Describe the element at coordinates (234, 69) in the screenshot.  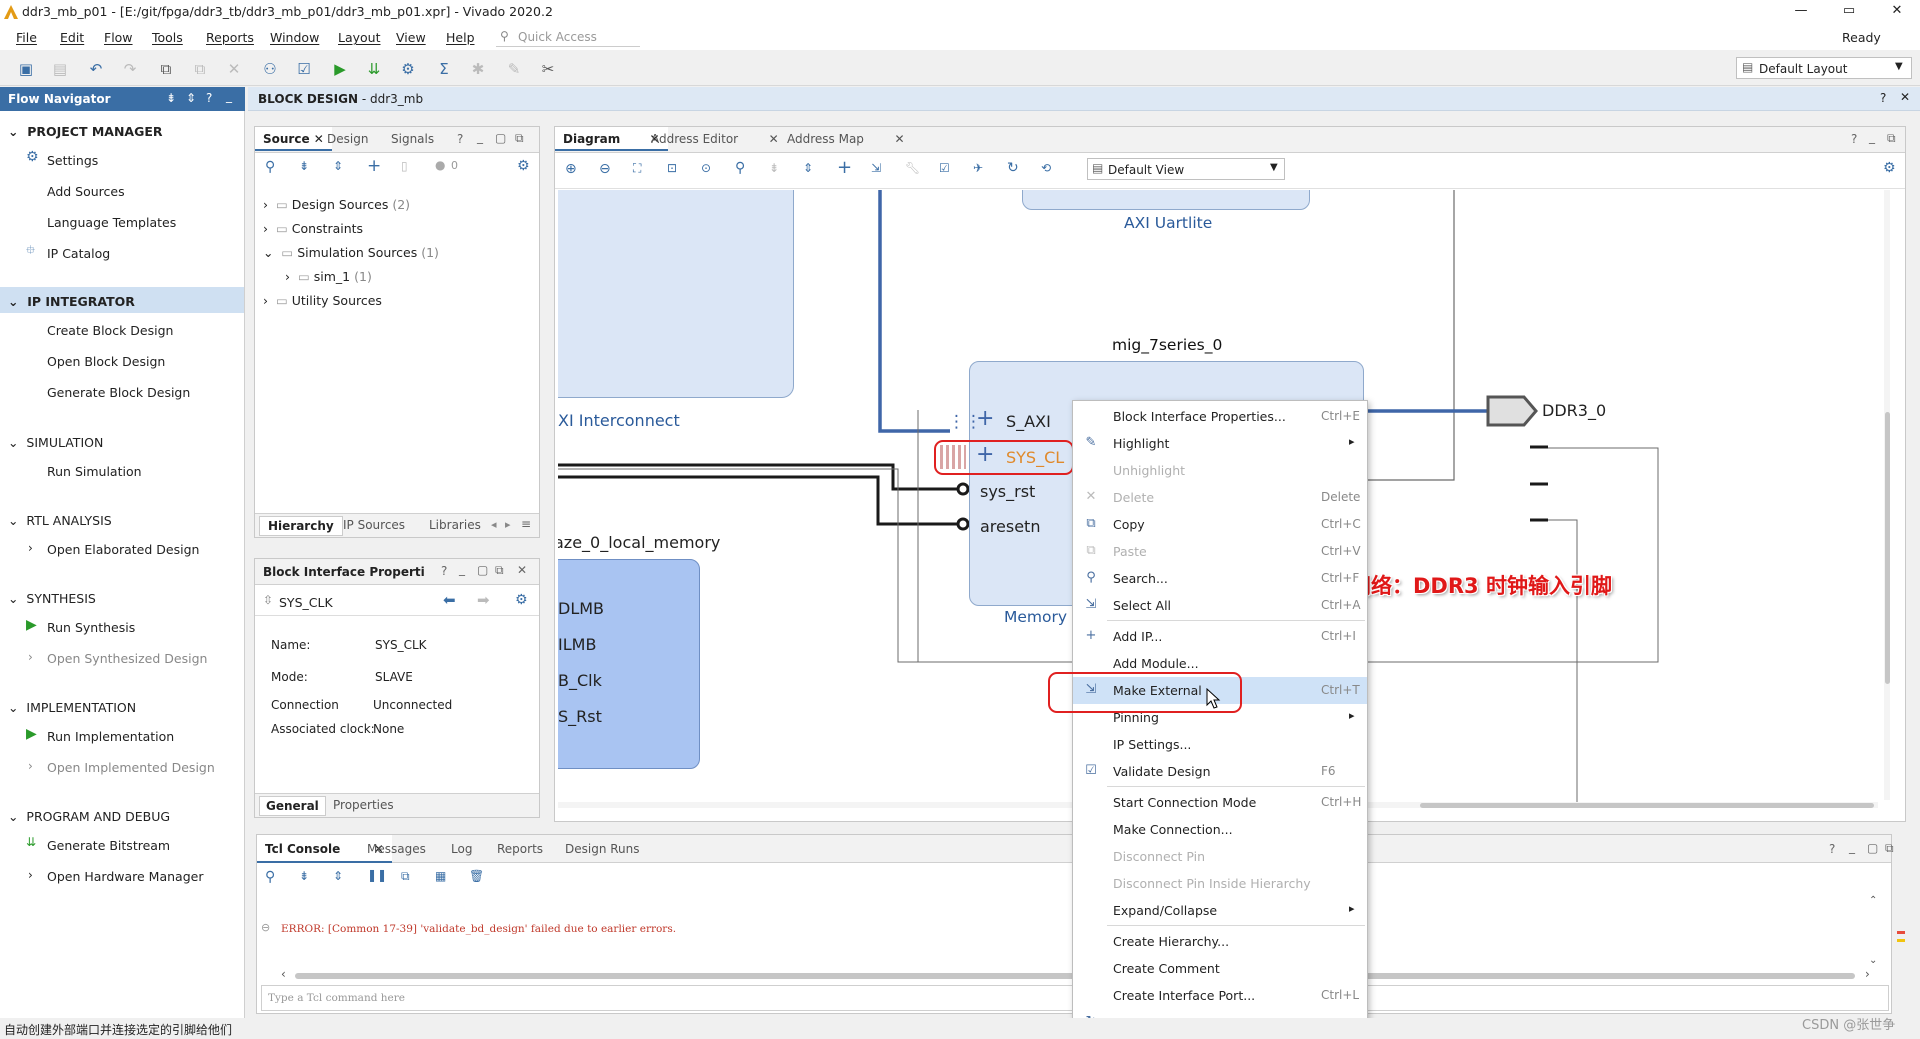
I see `delete-icon: ✕` at that location.